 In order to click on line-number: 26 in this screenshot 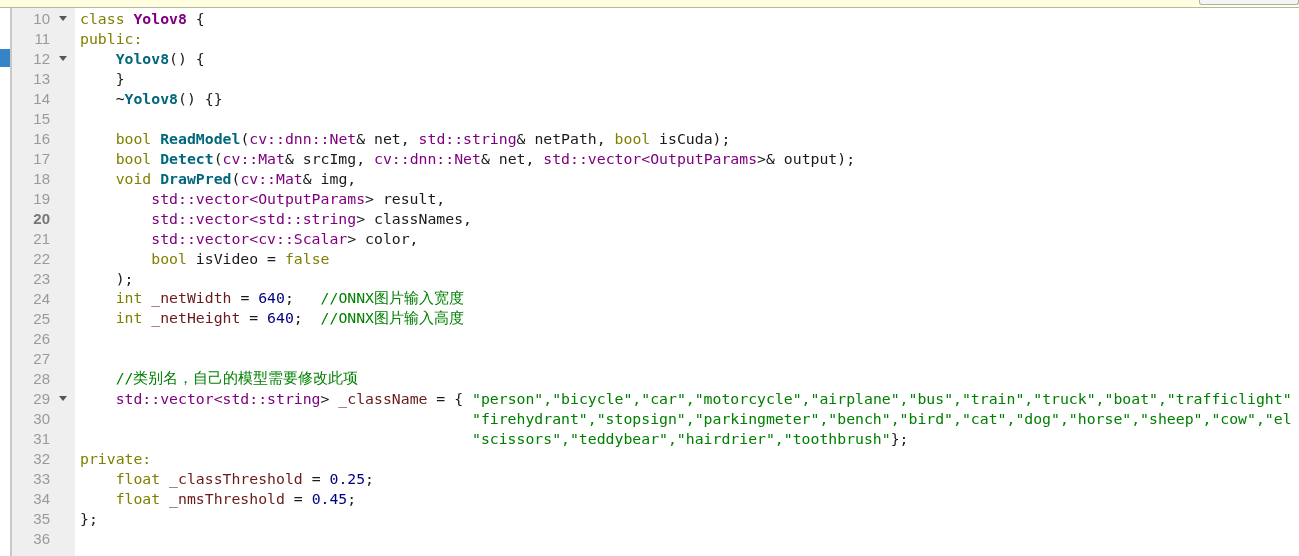, I will do `click(41, 338)`.